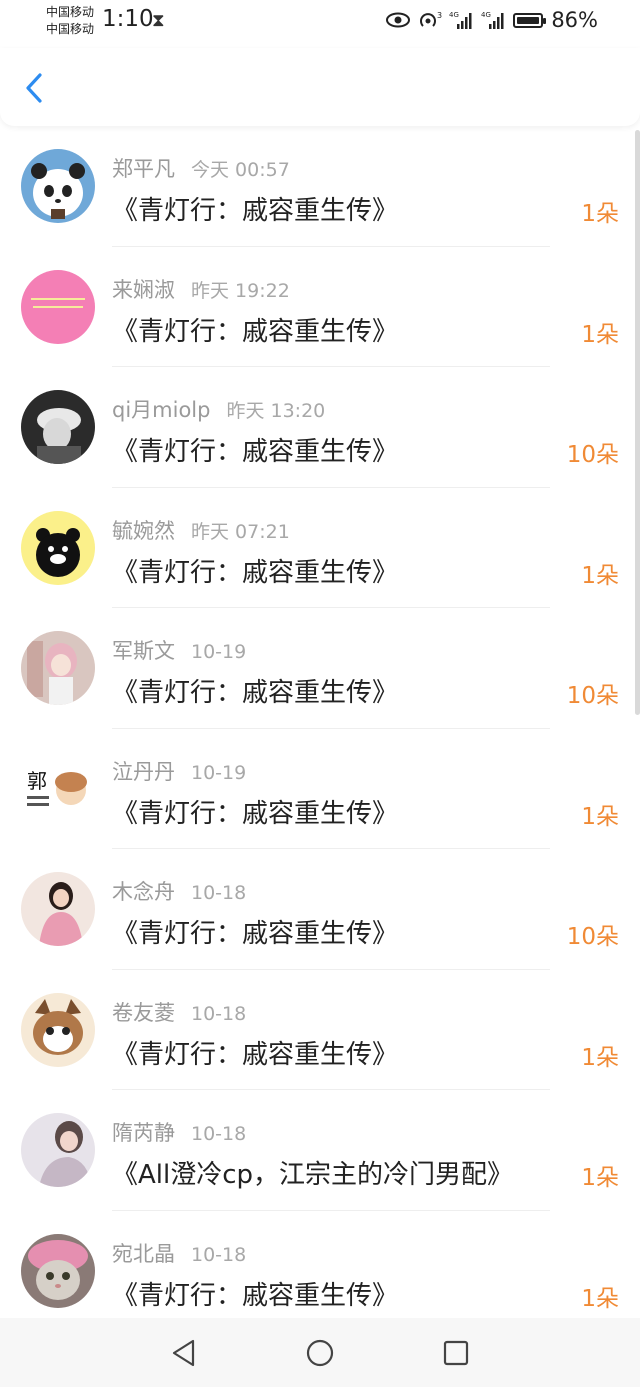 Image resolution: width=640 pixels, height=1387 pixels. Describe the element at coordinates (320, 1030) in the screenshot. I see `list-item: 卷友菱 10-18 《青灯行：戚容重生传》 1朵` at that location.